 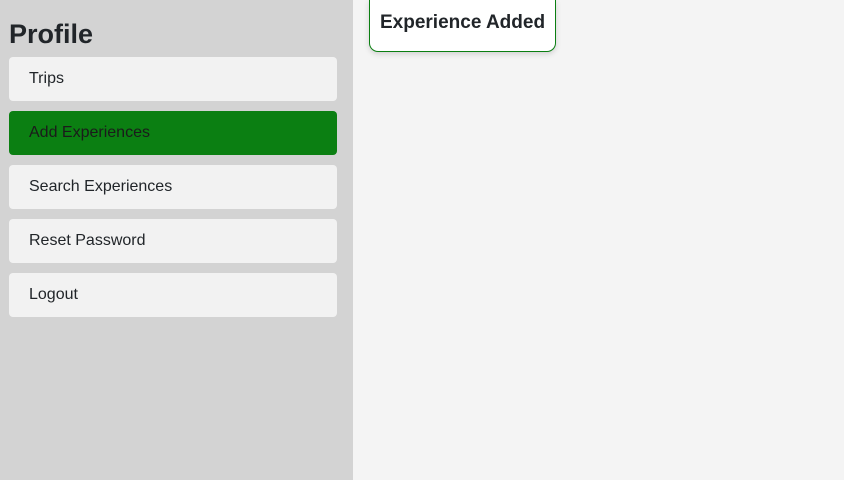 I want to click on sidebar-item-add-experiences: Add Experiences, so click(x=173, y=133).